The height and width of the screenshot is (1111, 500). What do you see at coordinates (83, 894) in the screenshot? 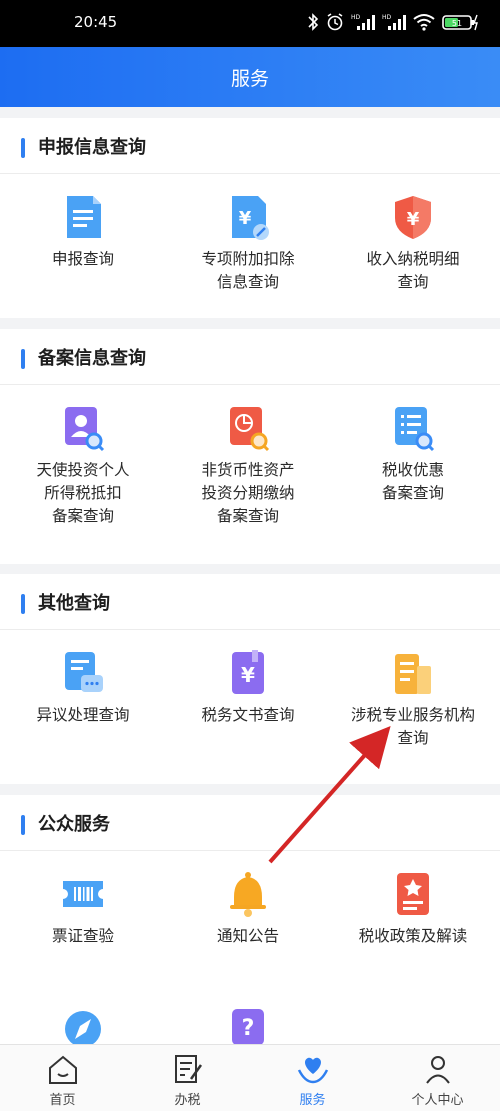
I see `ticket-barcode-icon` at bounding box center [83, 894].